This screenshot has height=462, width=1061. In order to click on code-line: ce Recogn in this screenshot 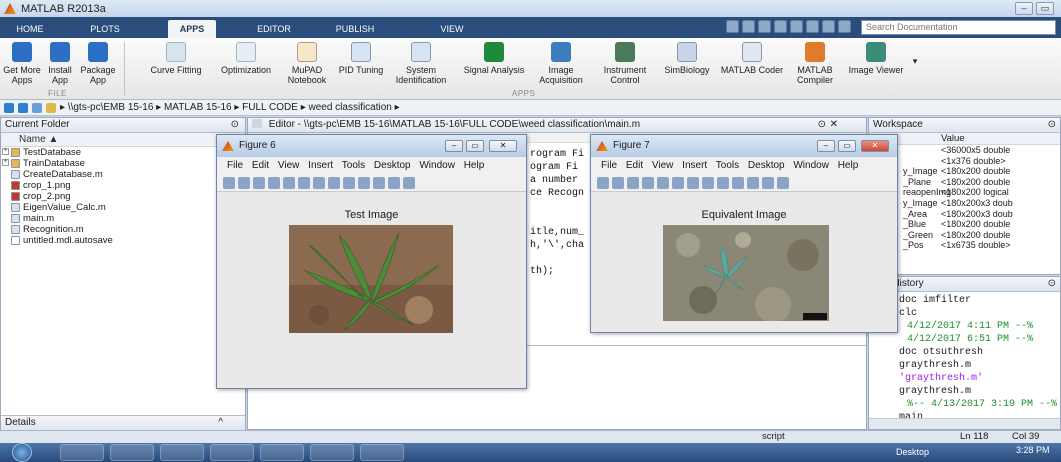, I will do `click(557, 193)`.